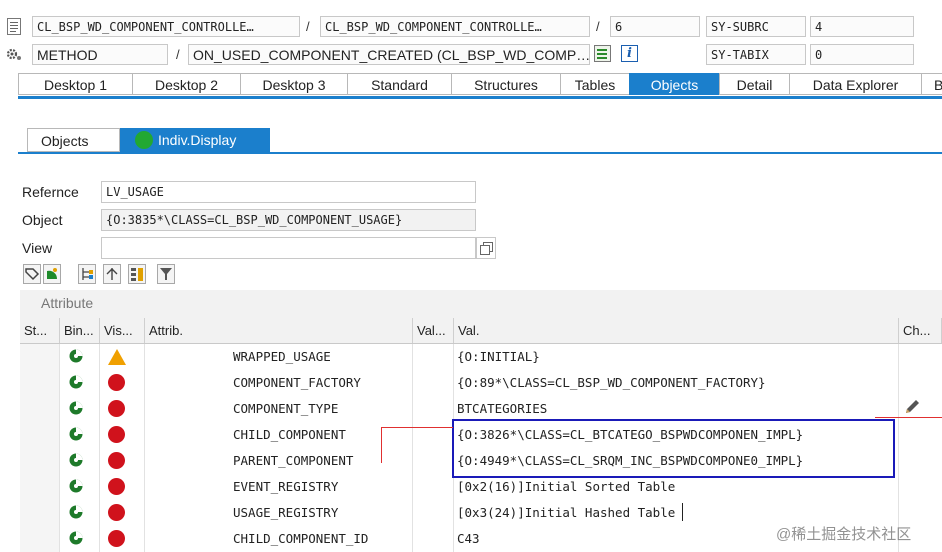 The width and height of the screenshot is (942, 552). What do you see at coordinates (912, 407) in the screenshot?
I see `pencil-icon` at bounding box center [912, 407].